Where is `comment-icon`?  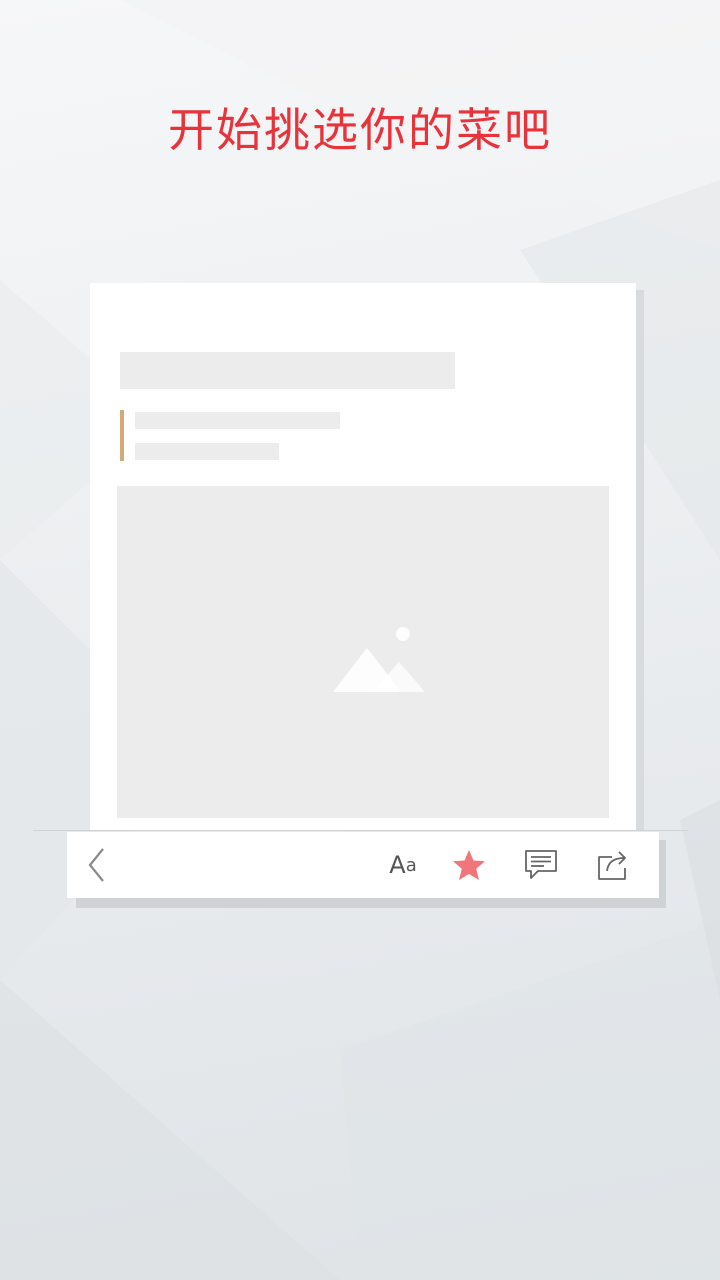
comment-icon is located at coordinates (541, 864).